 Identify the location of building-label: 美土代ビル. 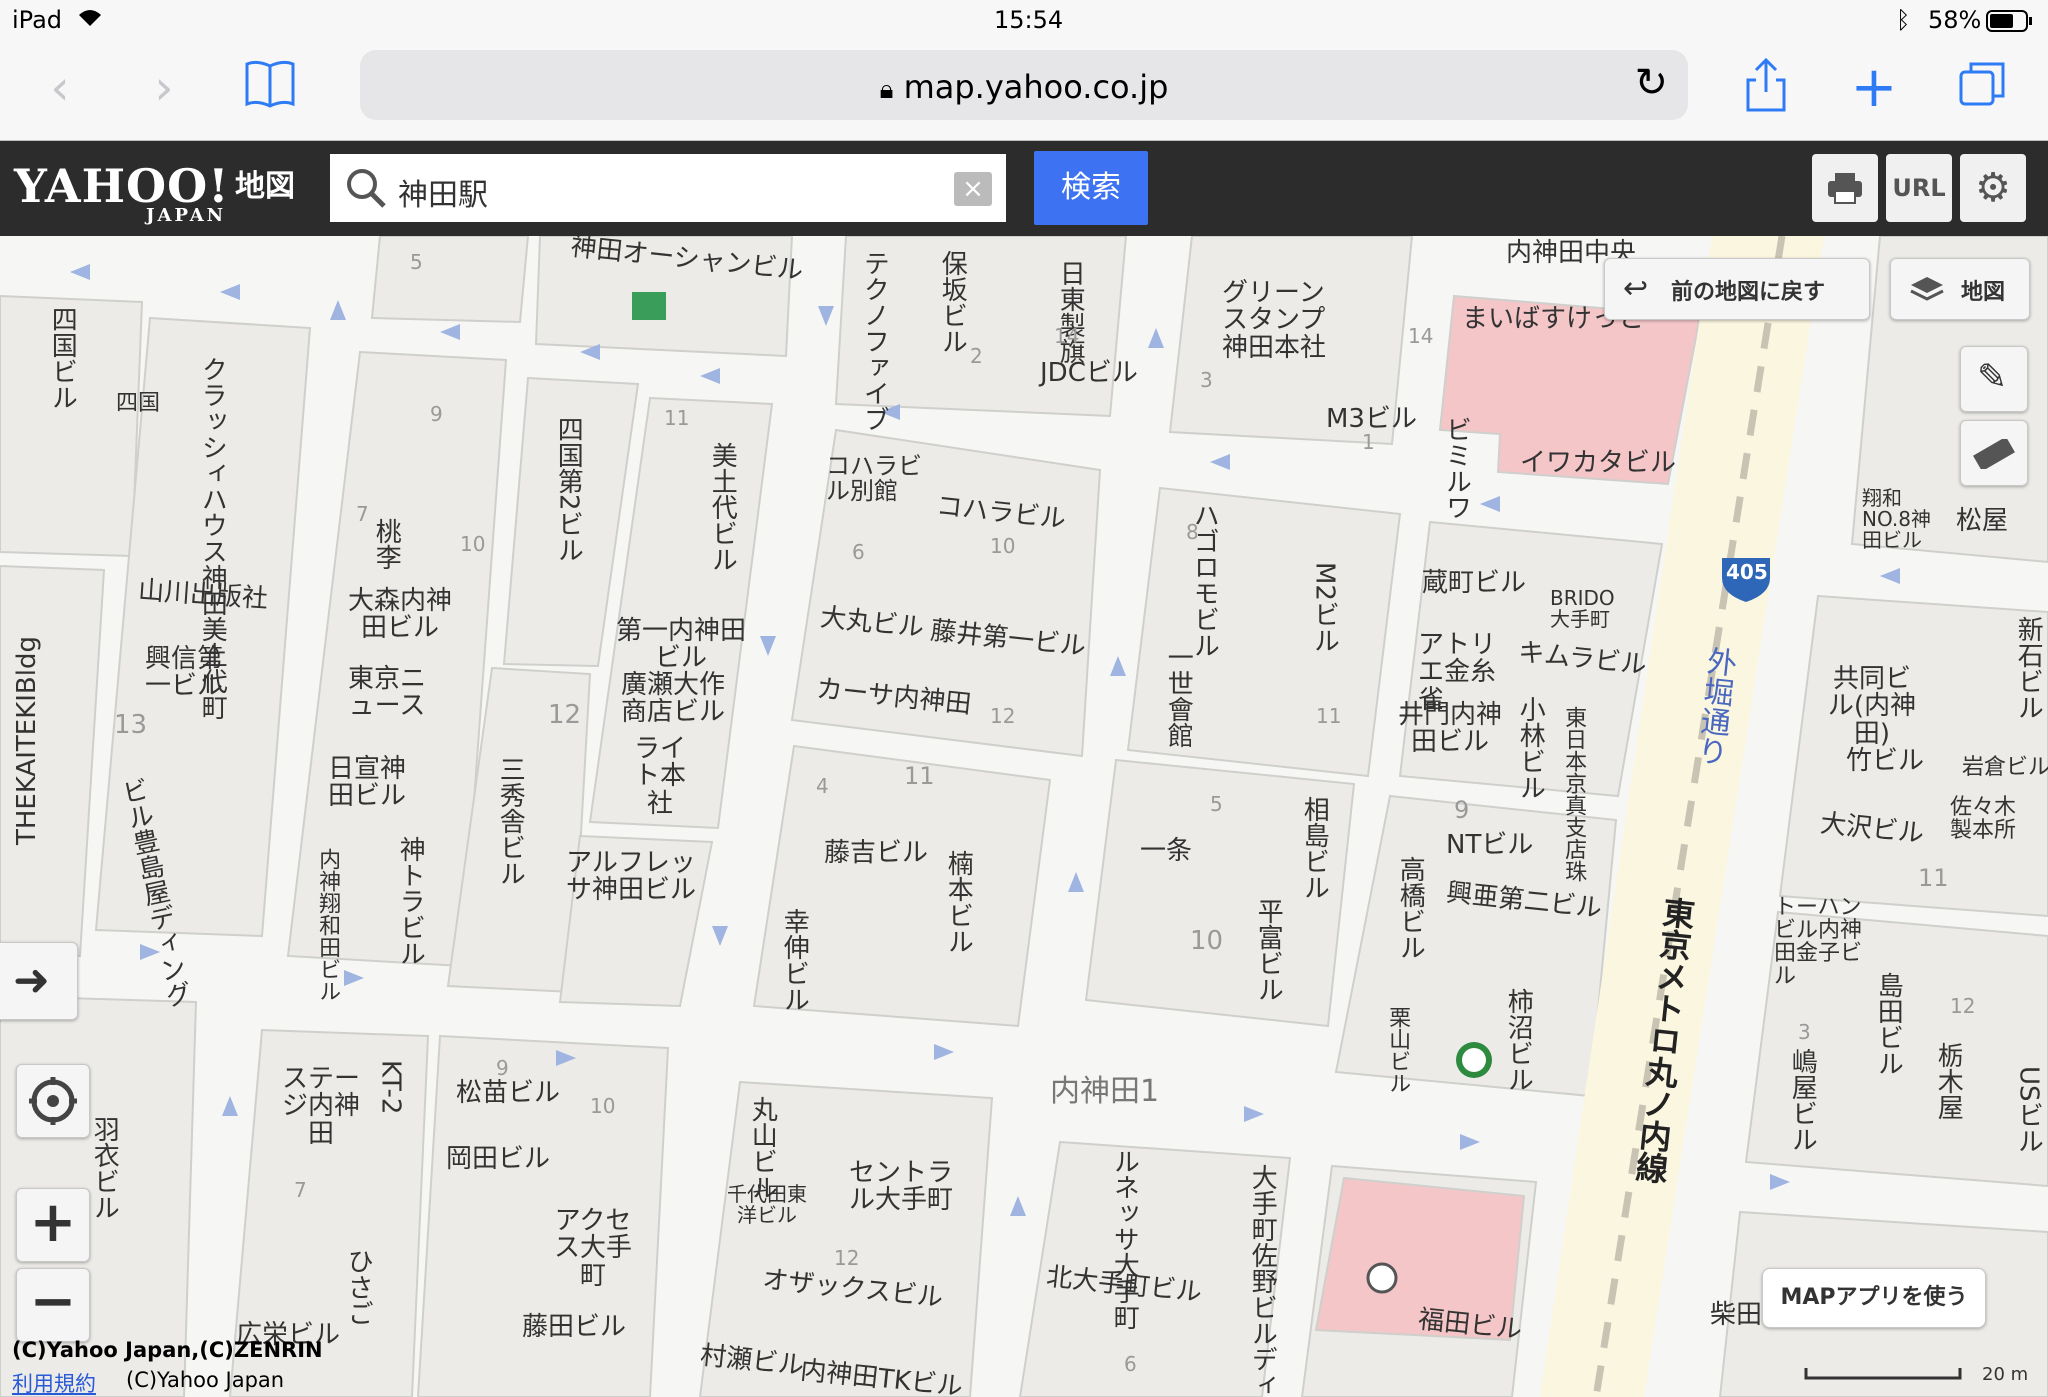
(722, 507).